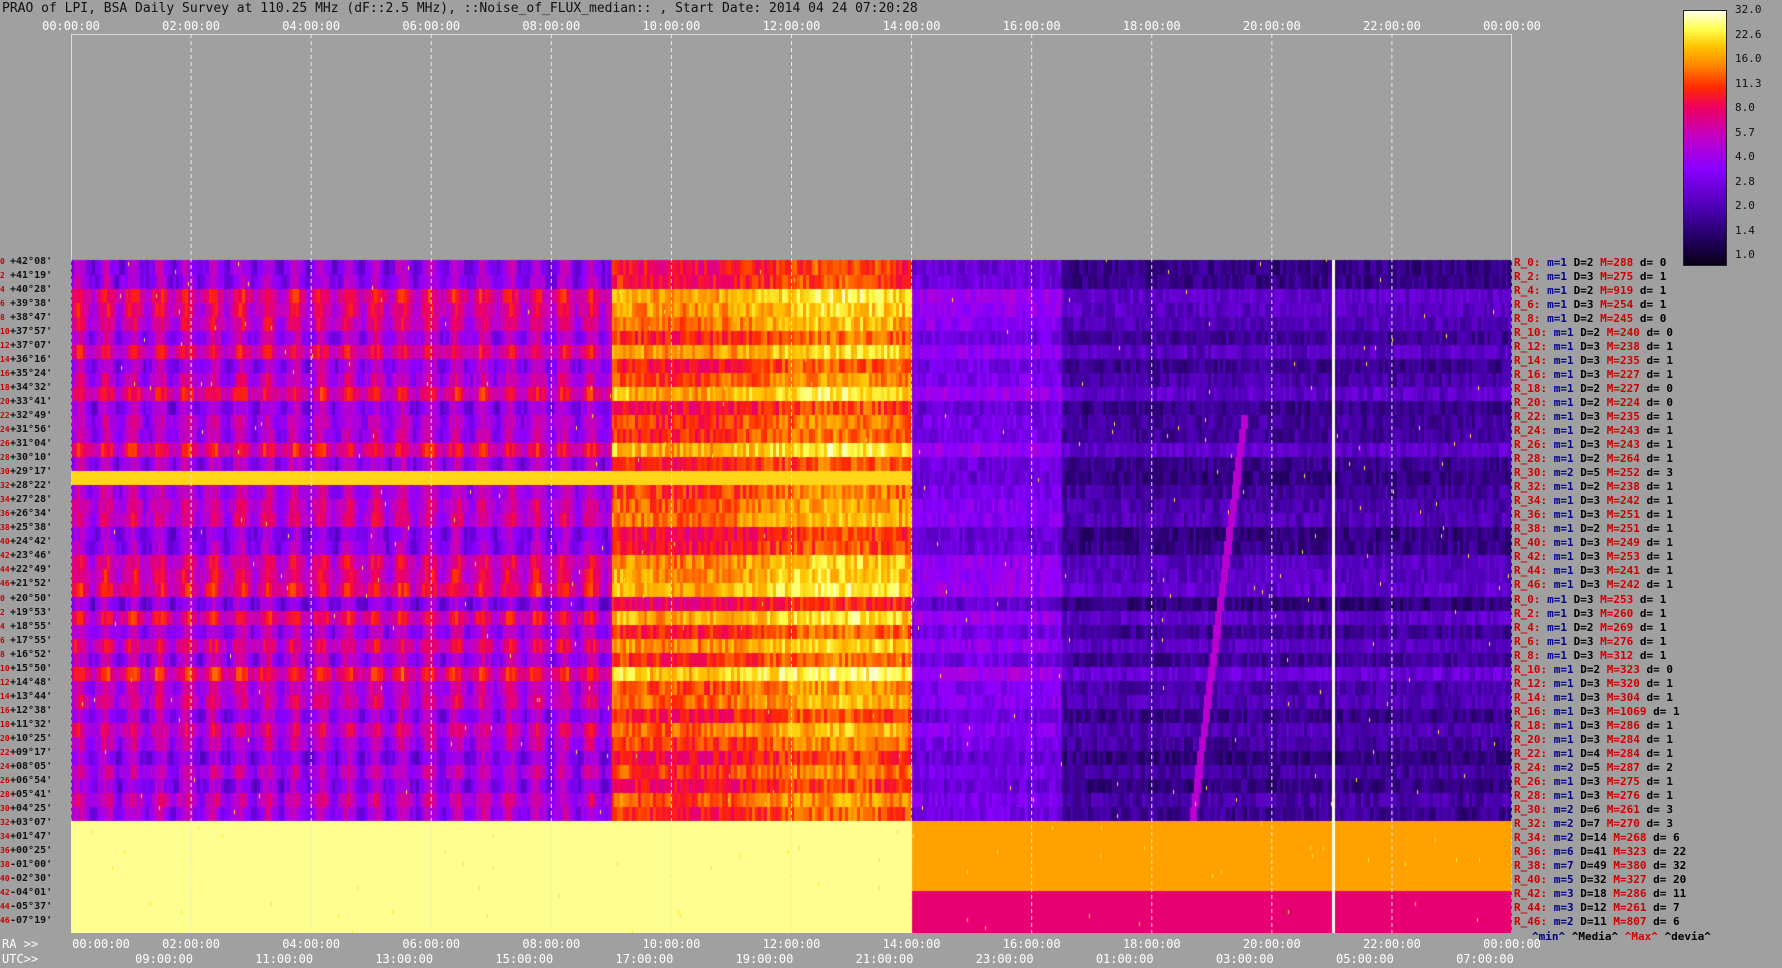 The height and width of the screenshot is (968, 1782). I want to click on dec-value: +20°50', so click(31, 598).